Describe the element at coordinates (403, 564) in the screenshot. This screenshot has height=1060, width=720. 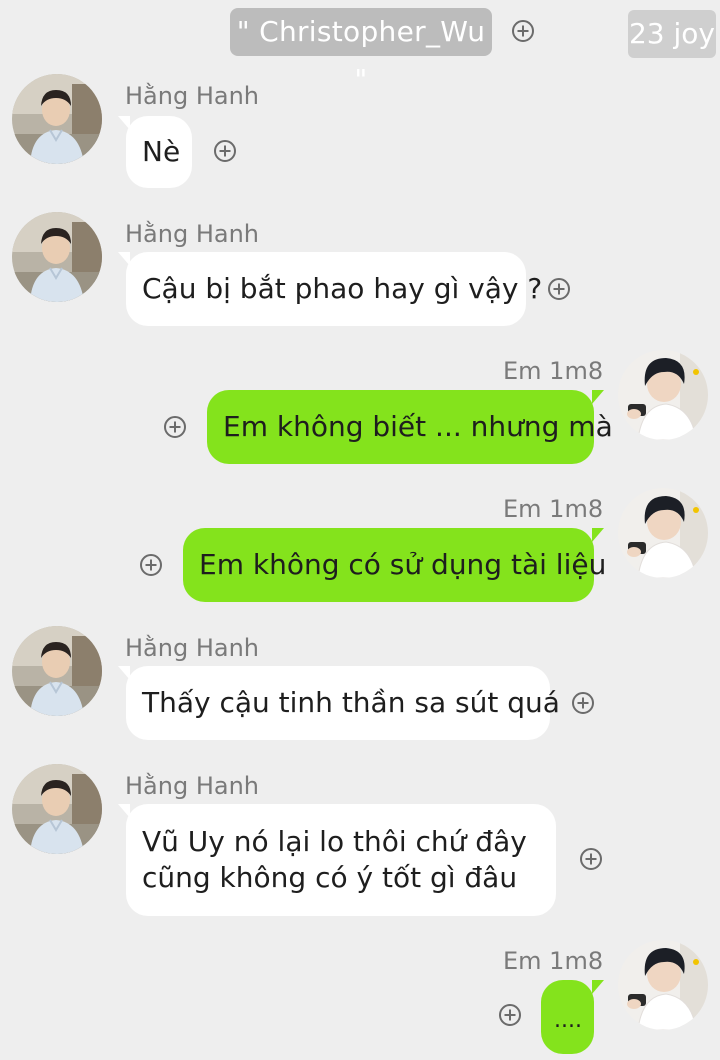
I see `message-text: Em không có sử dụng tài liệu` at that location.